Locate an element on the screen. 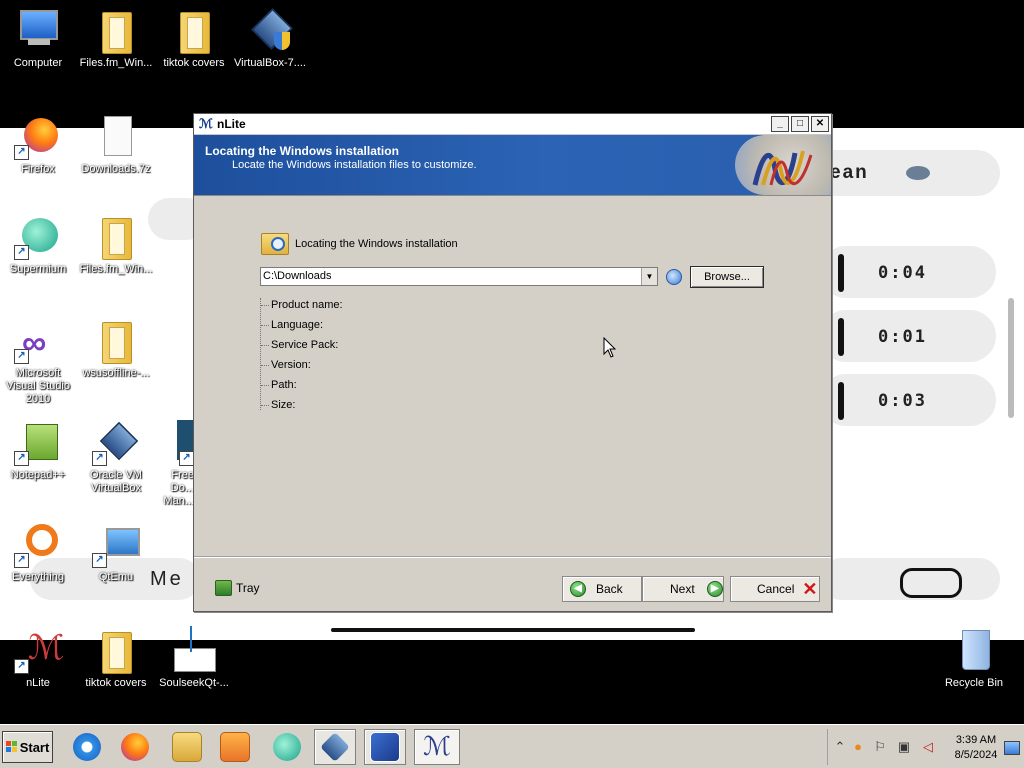 This screenshot has height=768, width=1024. desktop-icon-notepadpp: ↗ Notepad++ is located at coordinates (38, 450).